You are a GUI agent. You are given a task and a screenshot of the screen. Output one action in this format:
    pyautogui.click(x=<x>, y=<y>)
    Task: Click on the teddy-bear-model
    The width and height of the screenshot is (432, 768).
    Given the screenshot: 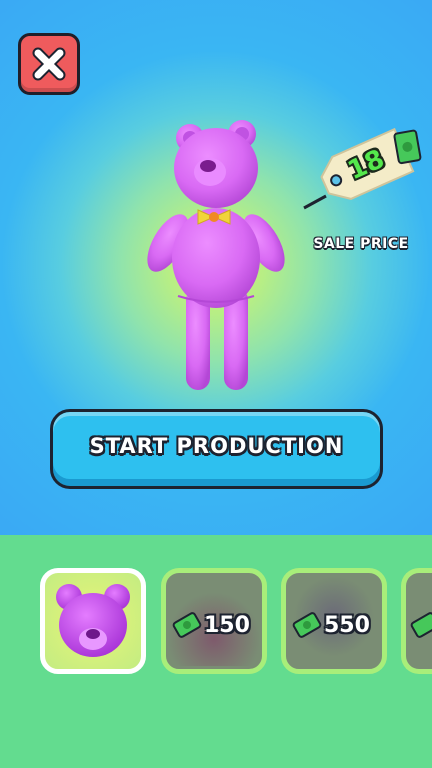 What is the action you would take?
    pyautogui.click(x=216, y=255)
    